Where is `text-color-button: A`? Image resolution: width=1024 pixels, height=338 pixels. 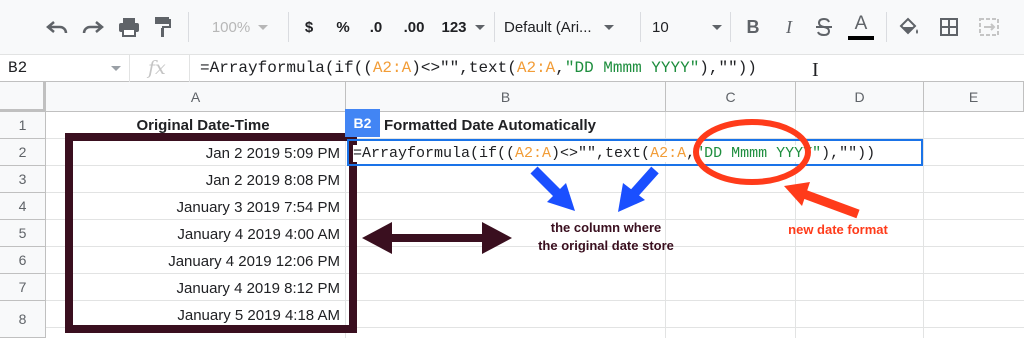
text-color-button: A is located at coordinates (861, 27).